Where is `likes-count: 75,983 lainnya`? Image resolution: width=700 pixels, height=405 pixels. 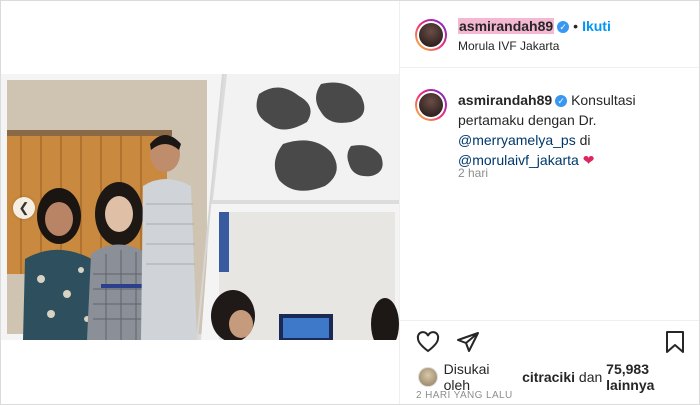
likes-count: 75,983 lainnya is located at coordinates (652, 377).